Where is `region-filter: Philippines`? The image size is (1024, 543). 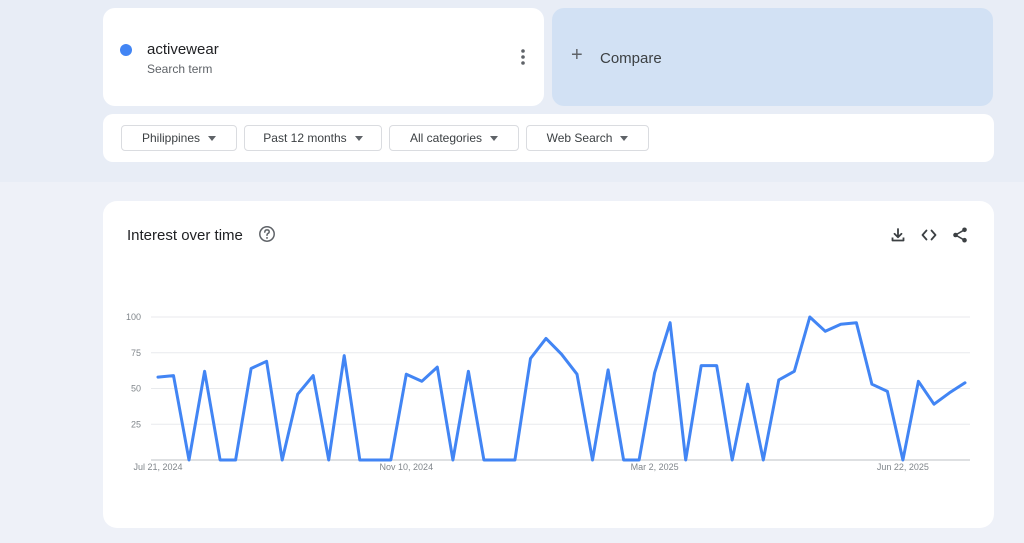
region-filter: Philippines is located at coordinates (179, 138).